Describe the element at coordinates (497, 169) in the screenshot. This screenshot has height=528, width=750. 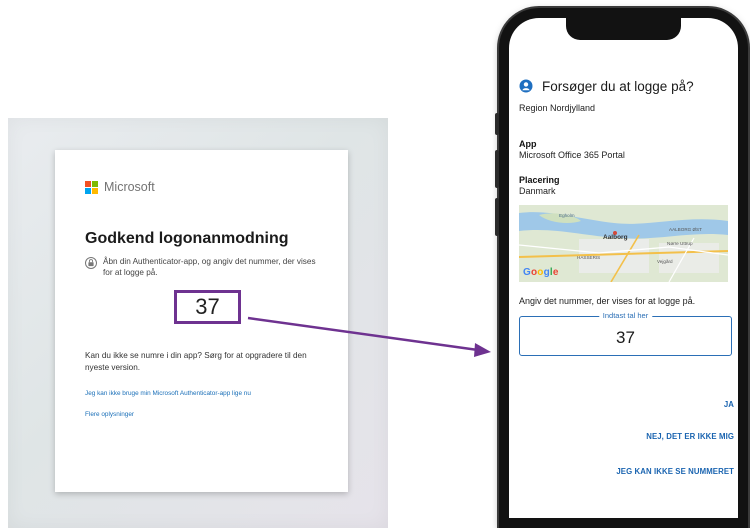
I see `phone-volume-up` at that location.